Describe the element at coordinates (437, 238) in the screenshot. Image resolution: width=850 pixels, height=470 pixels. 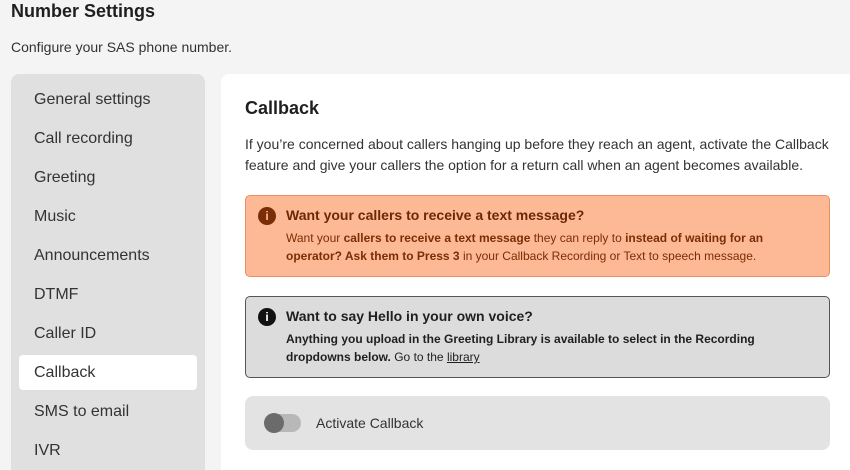
I see `alert-text-bold: callers to receive a text message` at that location.